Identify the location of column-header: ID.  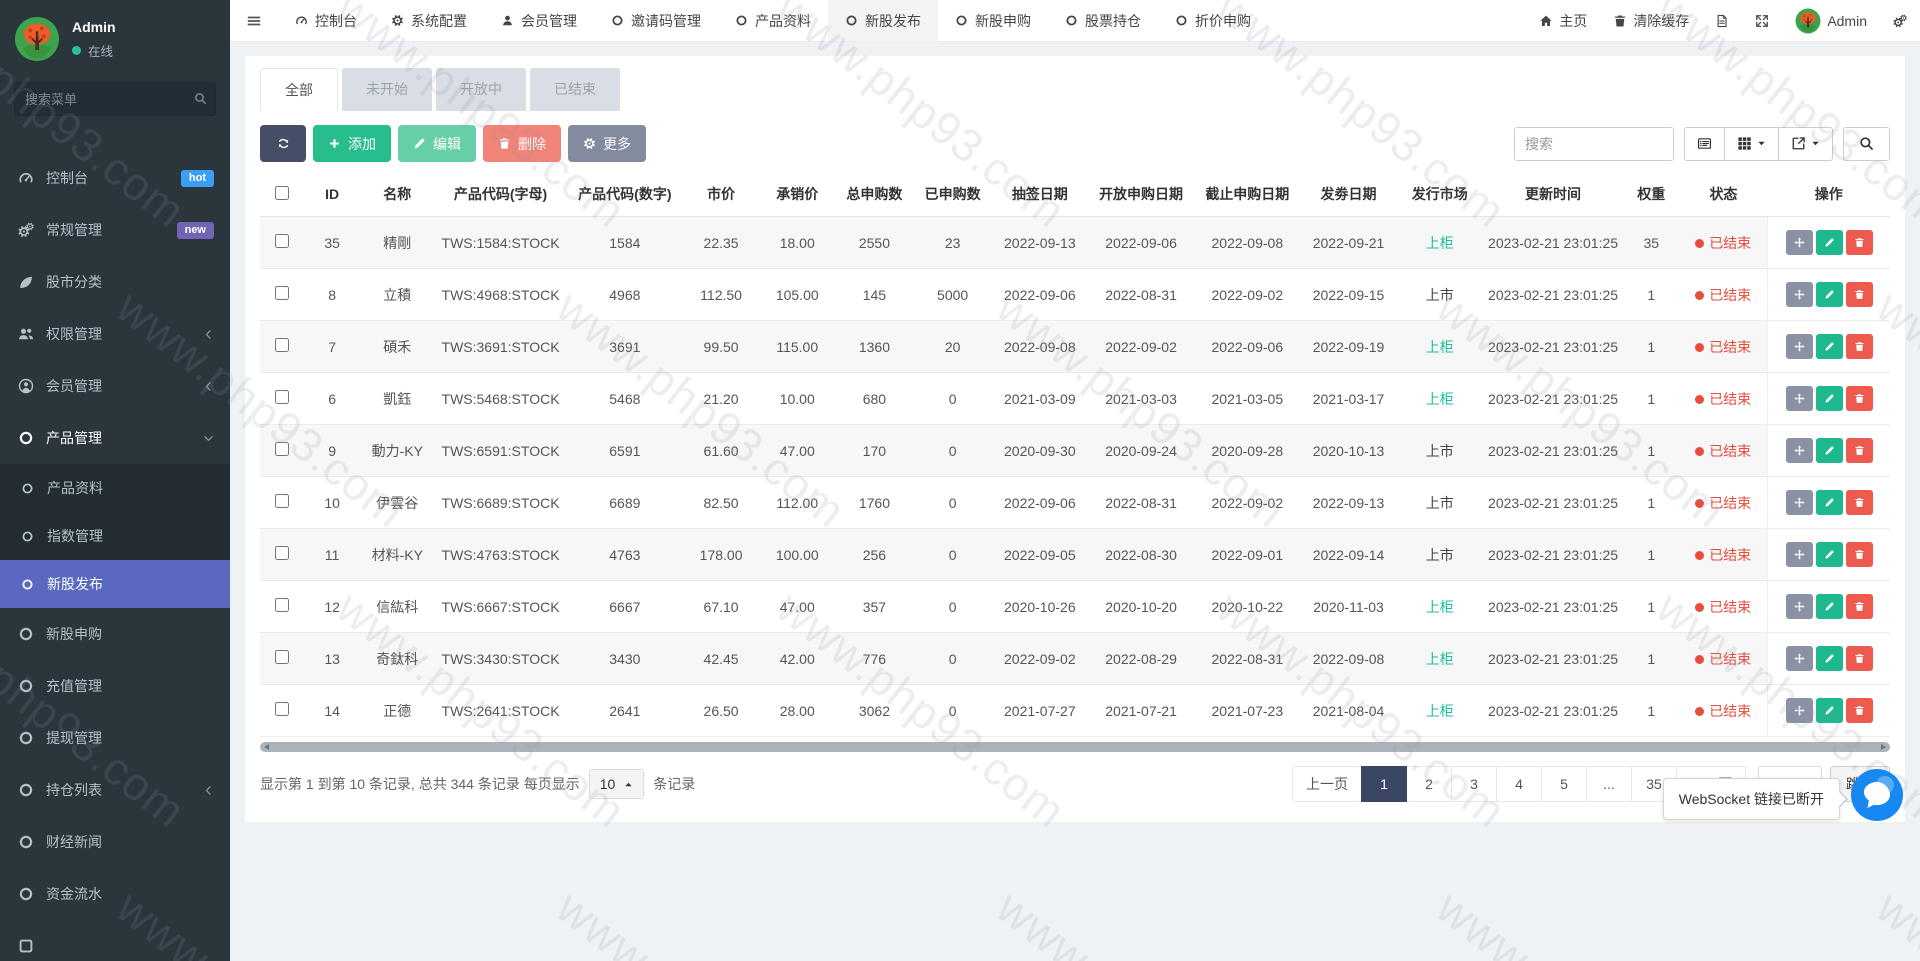
(332, 194).